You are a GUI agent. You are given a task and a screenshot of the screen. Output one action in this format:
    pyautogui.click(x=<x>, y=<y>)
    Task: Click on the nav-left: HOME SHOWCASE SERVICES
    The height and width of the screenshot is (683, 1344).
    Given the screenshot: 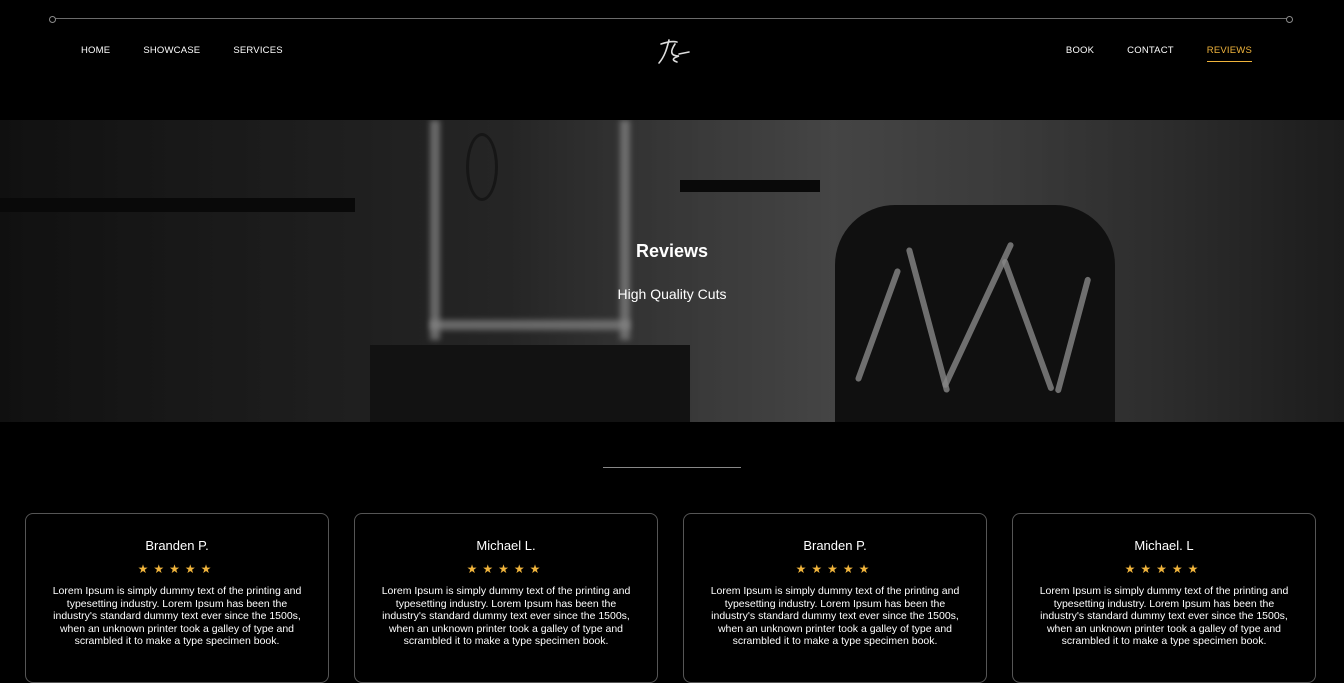 What is the action you would take?
    pyautogui.click(x=198, y=50)
    